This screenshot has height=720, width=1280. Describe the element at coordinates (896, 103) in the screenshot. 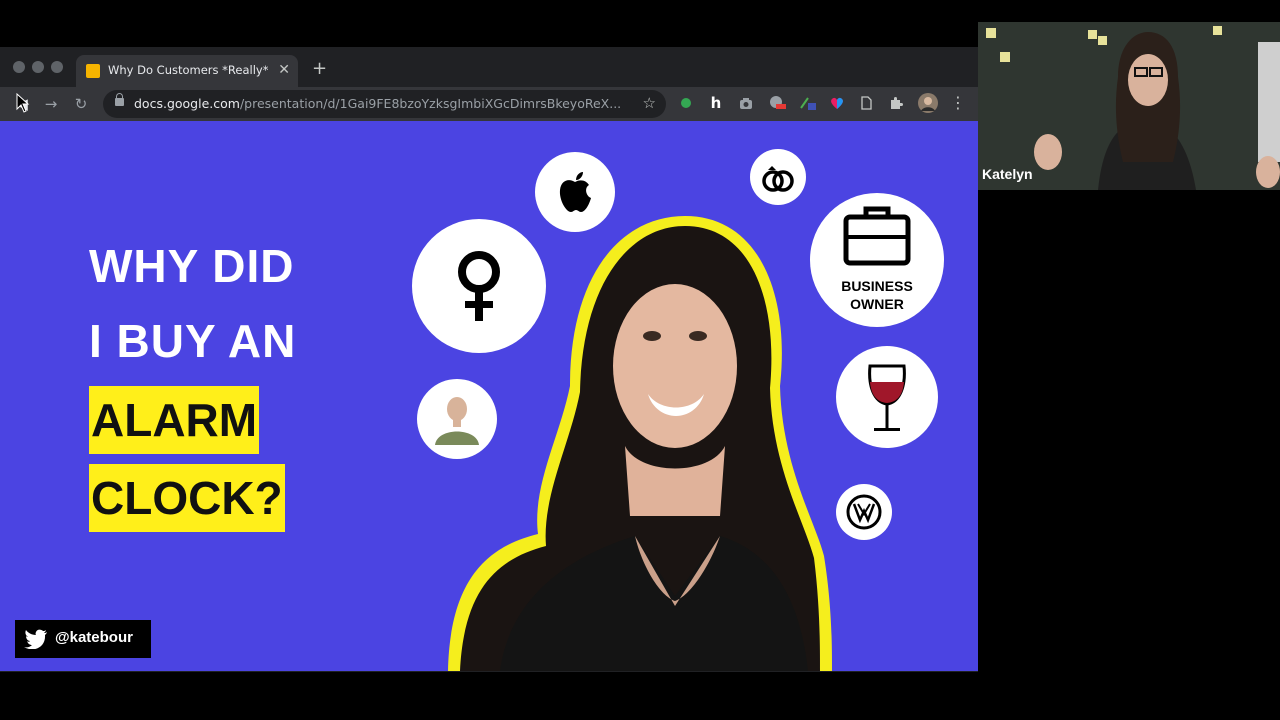

I see `extensions-puzzle-icon` at that location.